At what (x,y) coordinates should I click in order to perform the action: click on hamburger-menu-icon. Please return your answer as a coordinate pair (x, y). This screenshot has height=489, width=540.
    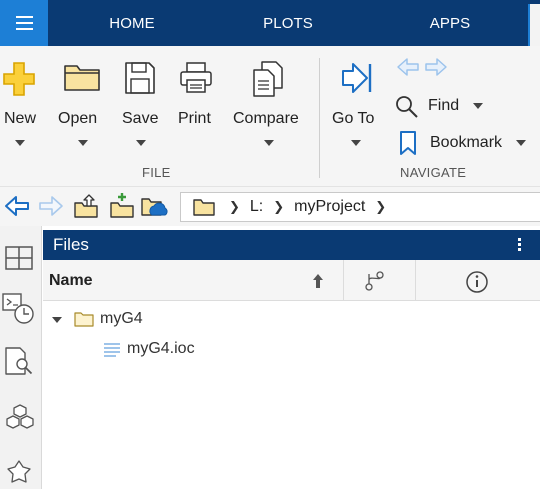
    Looking at the image, I should click on (24, 23).